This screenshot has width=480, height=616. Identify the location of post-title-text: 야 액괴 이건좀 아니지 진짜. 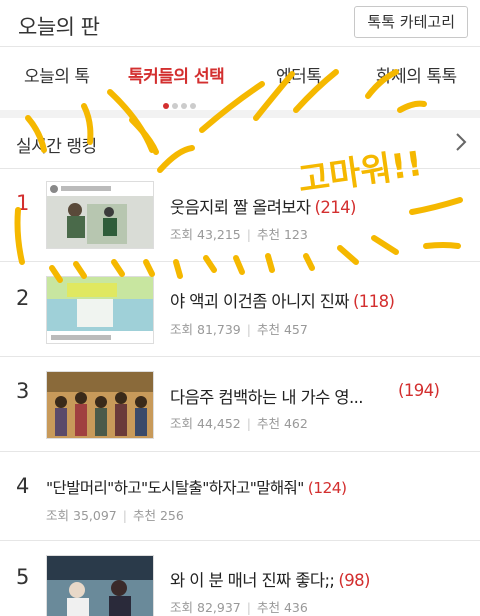
(260, 301).